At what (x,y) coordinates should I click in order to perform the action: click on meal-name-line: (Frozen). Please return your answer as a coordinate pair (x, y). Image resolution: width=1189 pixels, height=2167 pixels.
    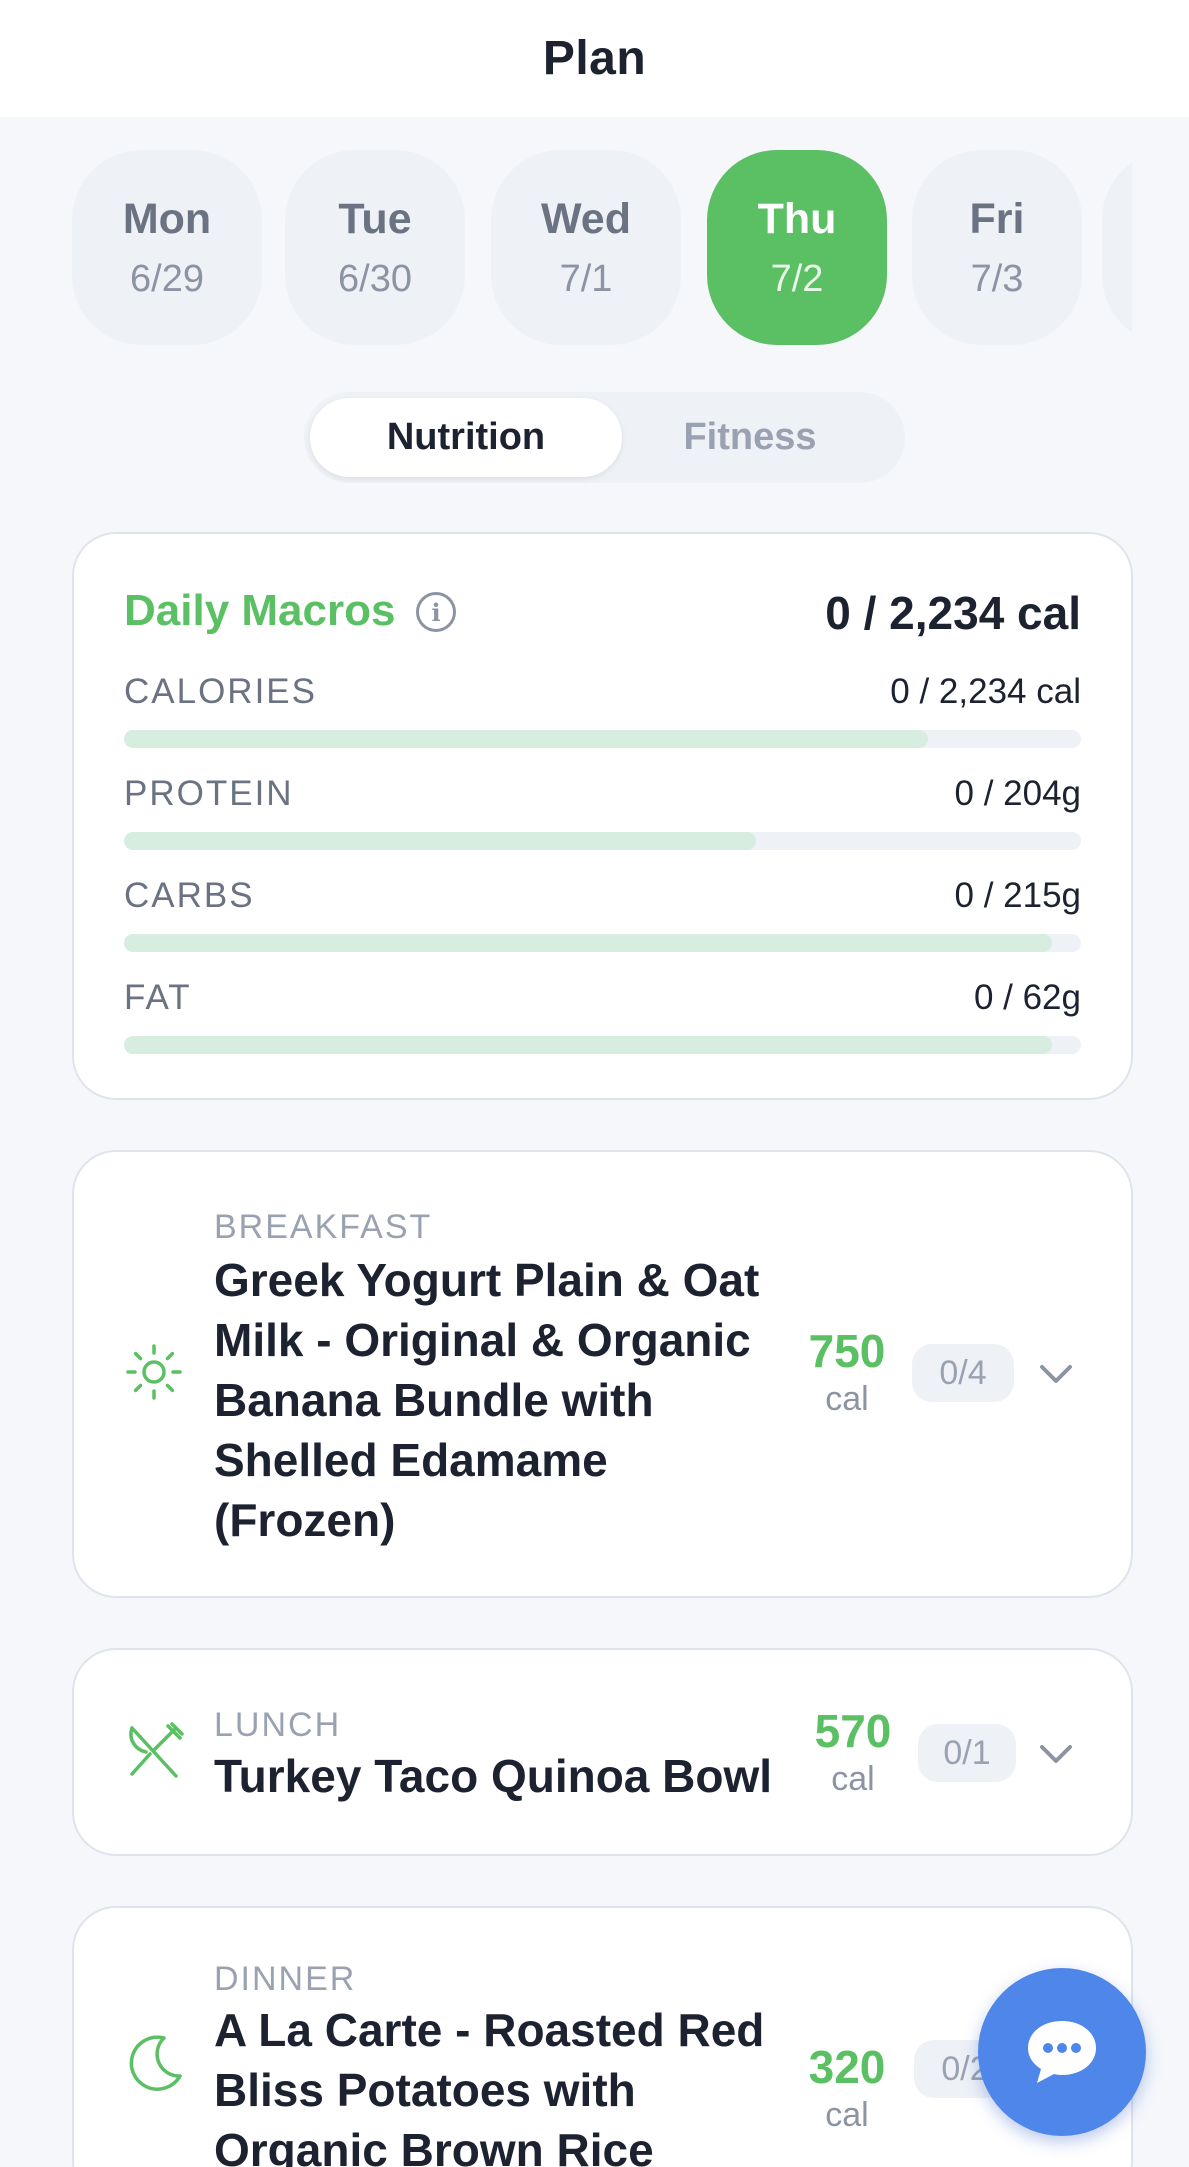
    Looking at the image, I should click on (305, 1520).